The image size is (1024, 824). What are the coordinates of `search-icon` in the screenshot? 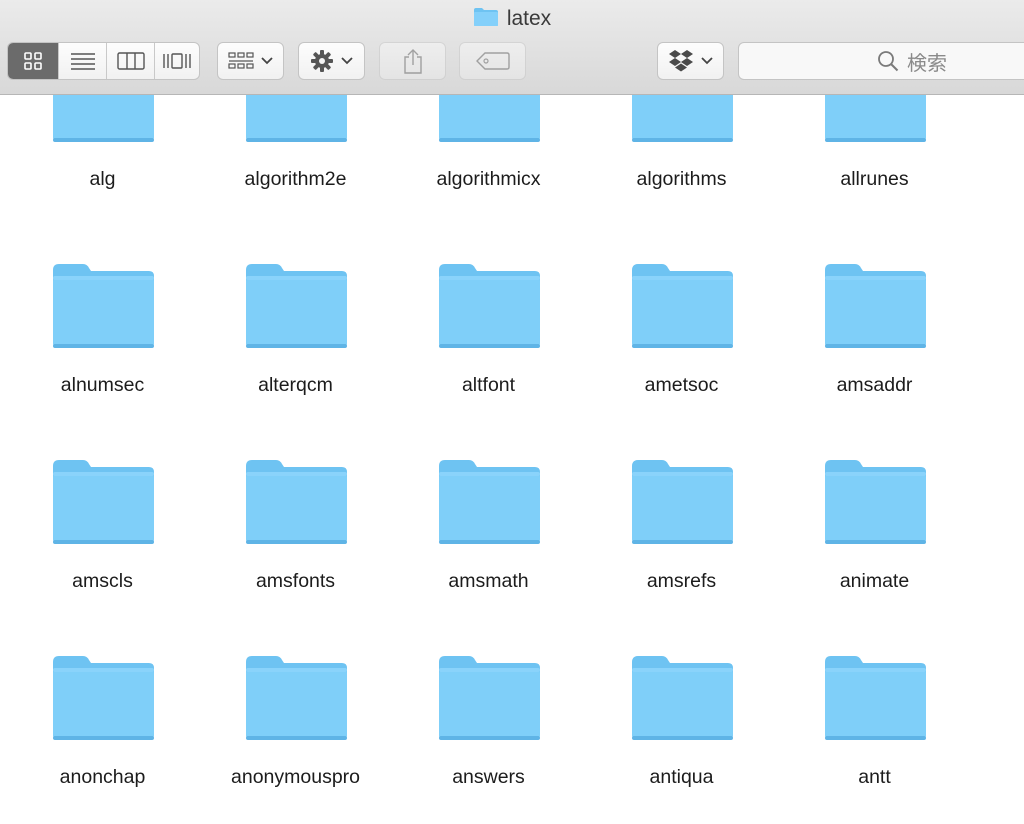 It's located at (888, 61).